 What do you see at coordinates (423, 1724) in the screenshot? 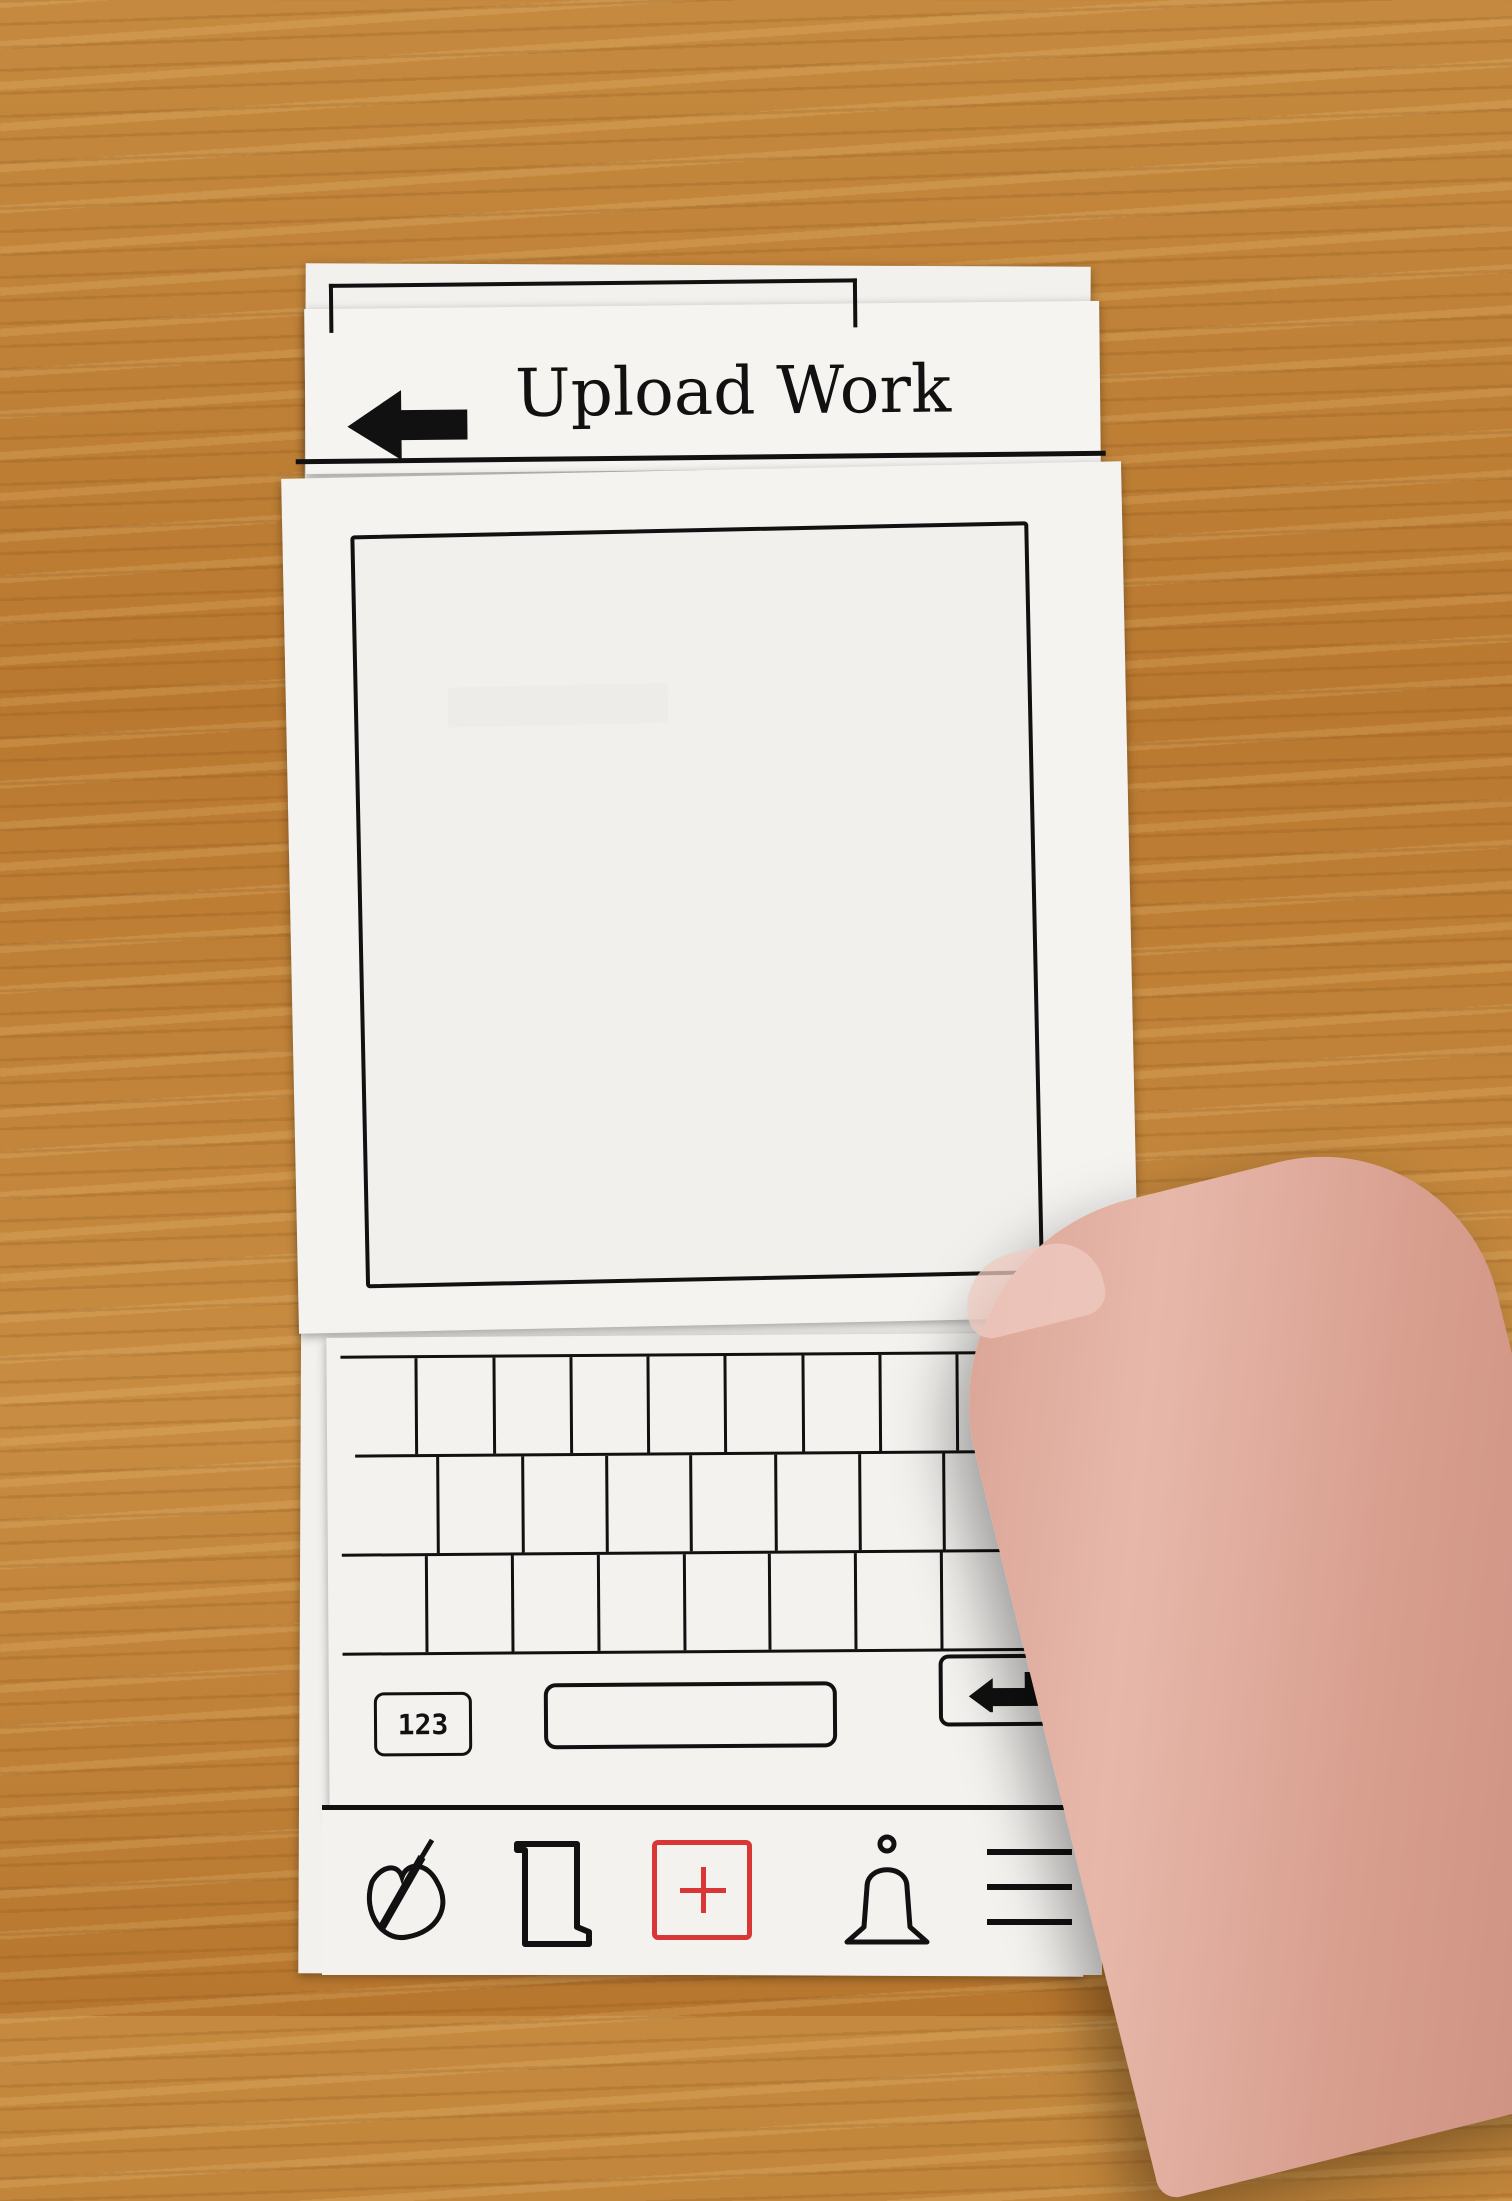
I see `numbers-key: 123` at bounding box center [423, 1724].